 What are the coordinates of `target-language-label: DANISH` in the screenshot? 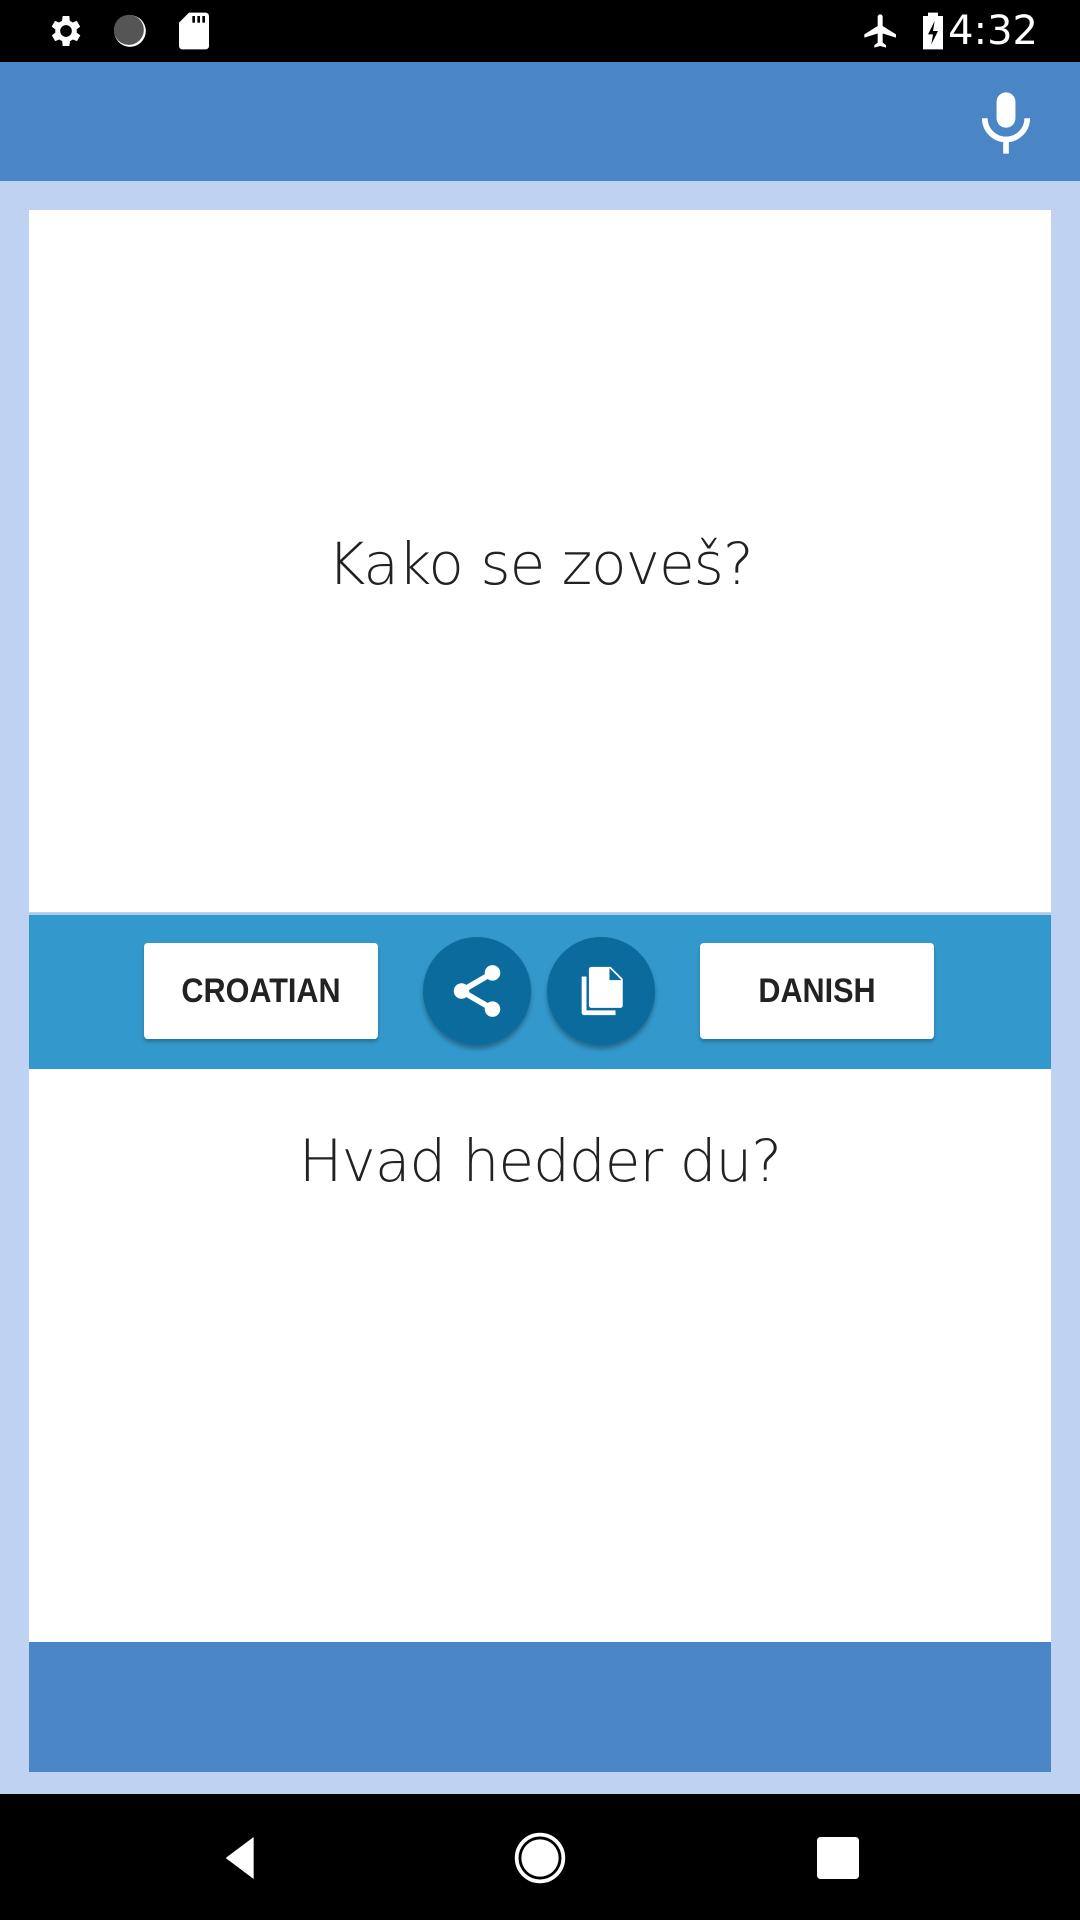 It's located at (817, 990).